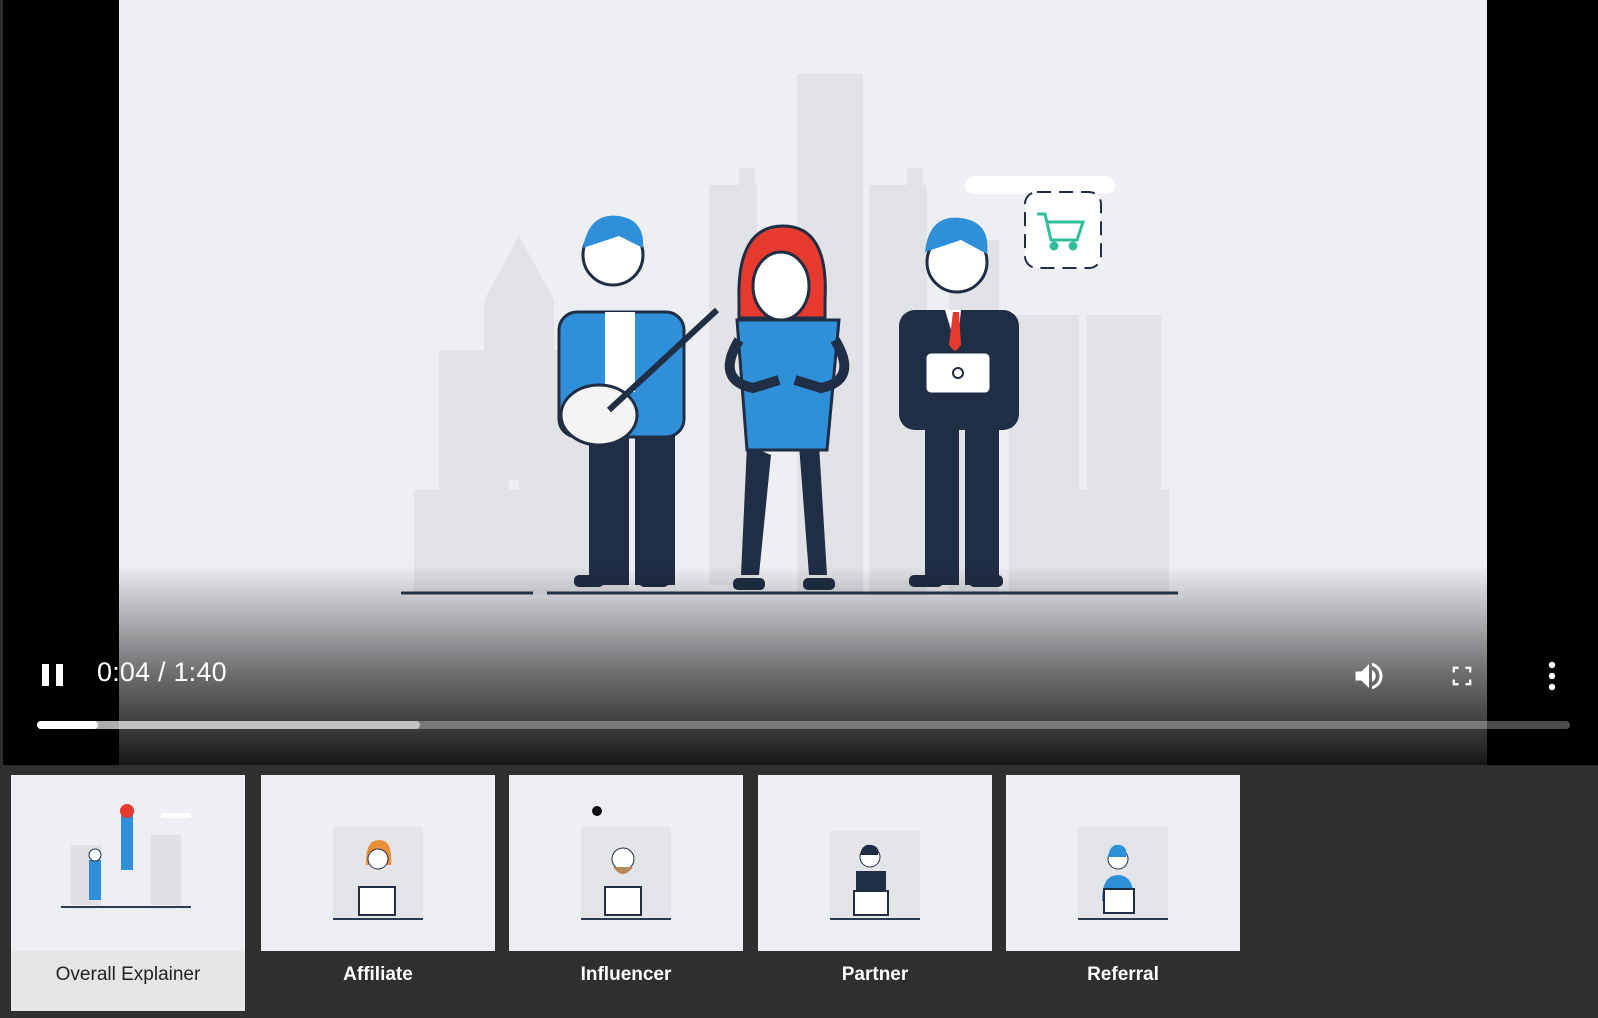 The width and height of the screenshot is (1598, 1018). What do you see at coordinates (875, 974) in the screenshot?
I see `playlist-item-label: Partner` at bounding box center [875, 974].